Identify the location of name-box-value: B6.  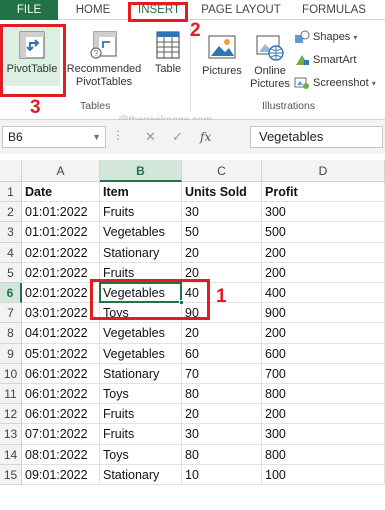
(15, 137).